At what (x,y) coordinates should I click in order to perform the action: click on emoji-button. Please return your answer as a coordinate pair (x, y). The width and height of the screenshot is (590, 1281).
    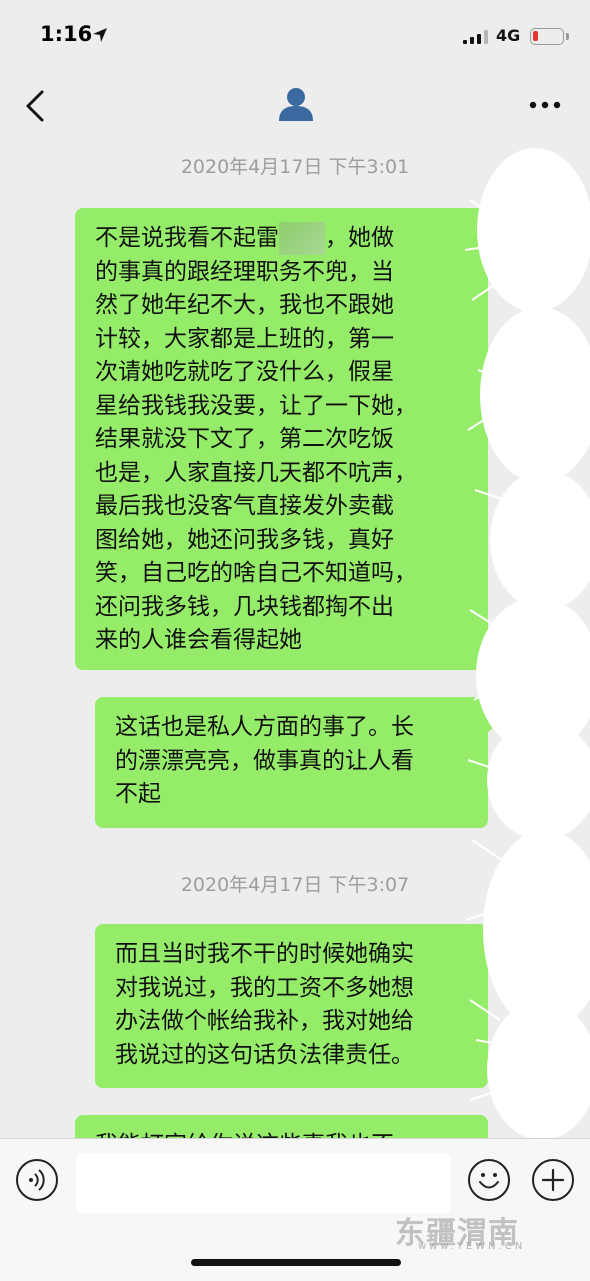
    Looking at the image, I should click on (489, 1180).